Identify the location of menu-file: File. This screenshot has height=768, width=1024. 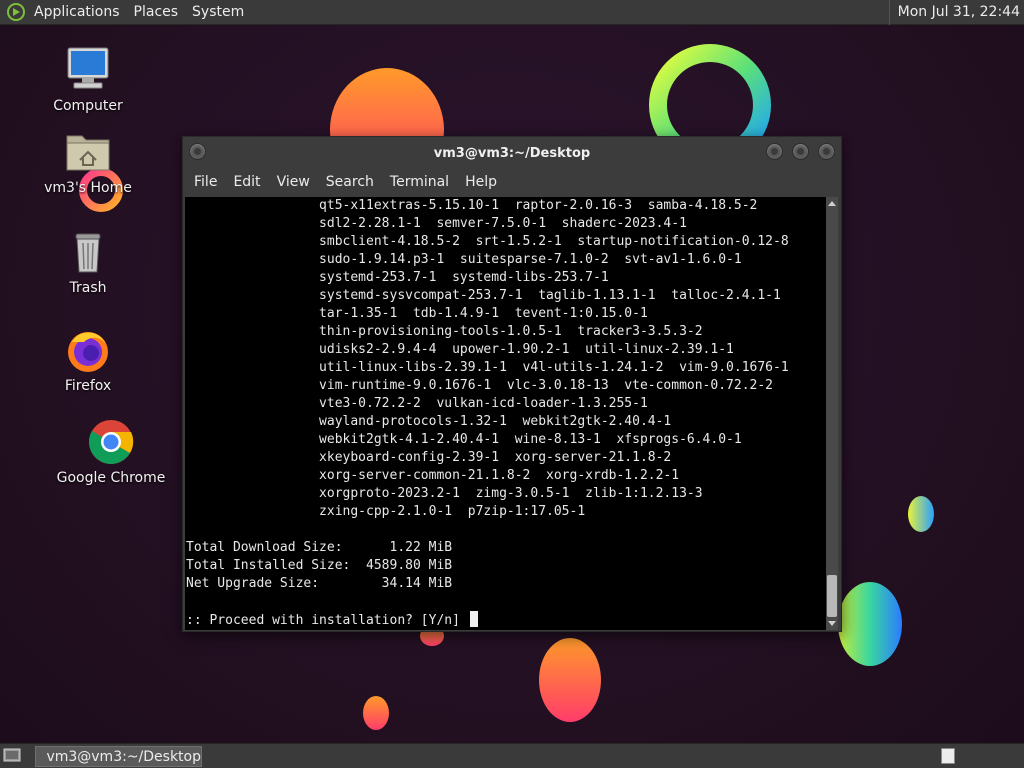
(205, 182).